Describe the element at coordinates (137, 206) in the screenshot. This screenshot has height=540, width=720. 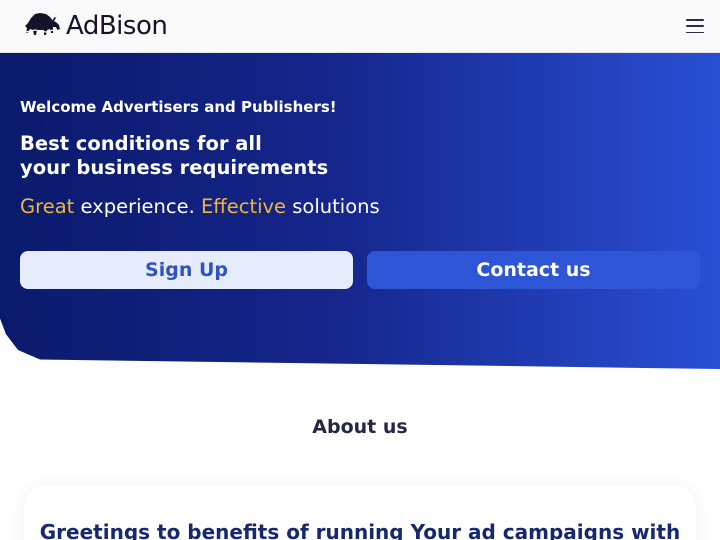
I see `tagline-text-experience: experience.` at that location.